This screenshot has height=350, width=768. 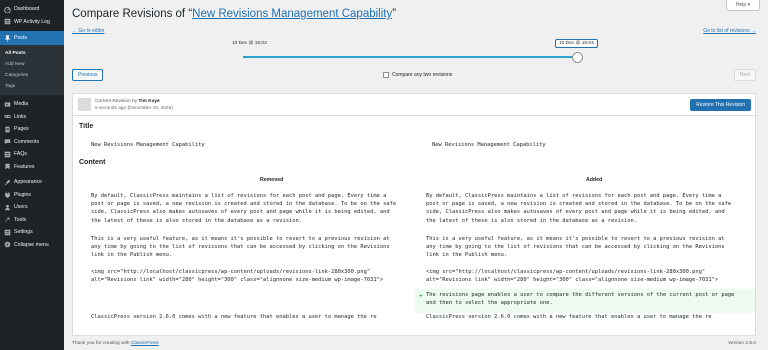 What do you see at coordinates (7, 129) in the screenshot?
I see `page-icon` at bounding box center [7, 129].